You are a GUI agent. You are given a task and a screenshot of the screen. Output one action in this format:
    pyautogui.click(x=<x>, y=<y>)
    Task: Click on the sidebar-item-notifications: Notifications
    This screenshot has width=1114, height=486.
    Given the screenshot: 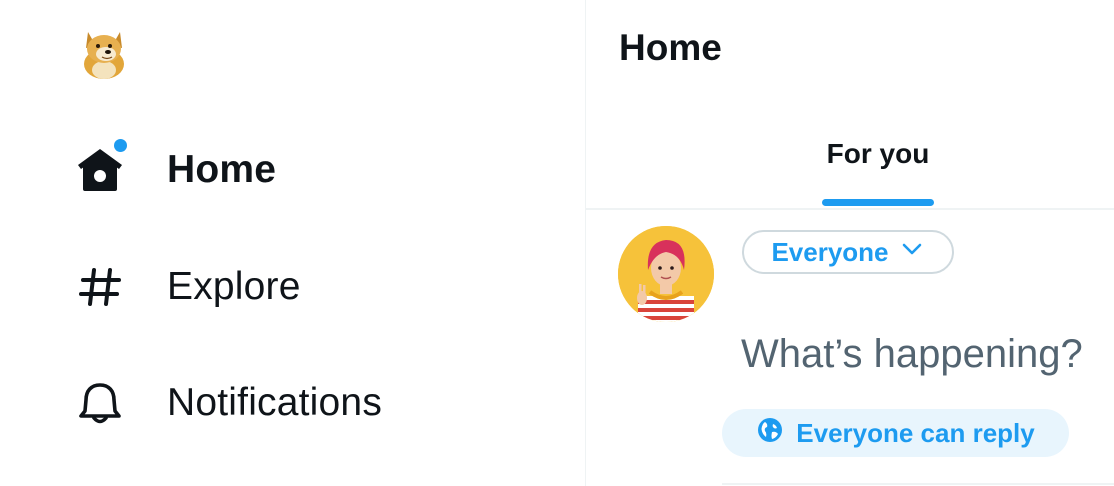 What is the action you would take?
    pyautogui.click(x=227, y=403)
    